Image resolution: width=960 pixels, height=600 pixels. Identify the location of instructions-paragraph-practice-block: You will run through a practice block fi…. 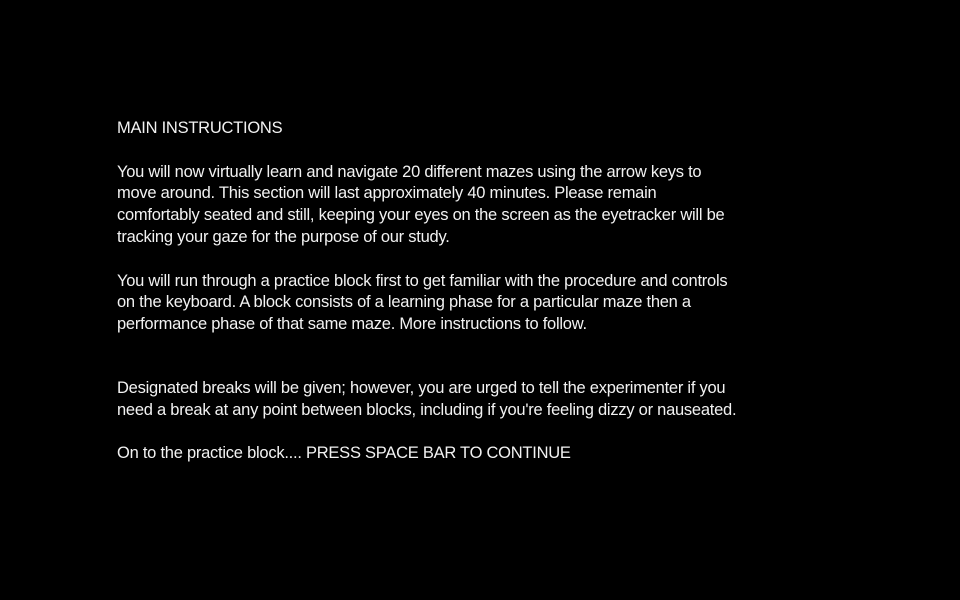
(422, 302).